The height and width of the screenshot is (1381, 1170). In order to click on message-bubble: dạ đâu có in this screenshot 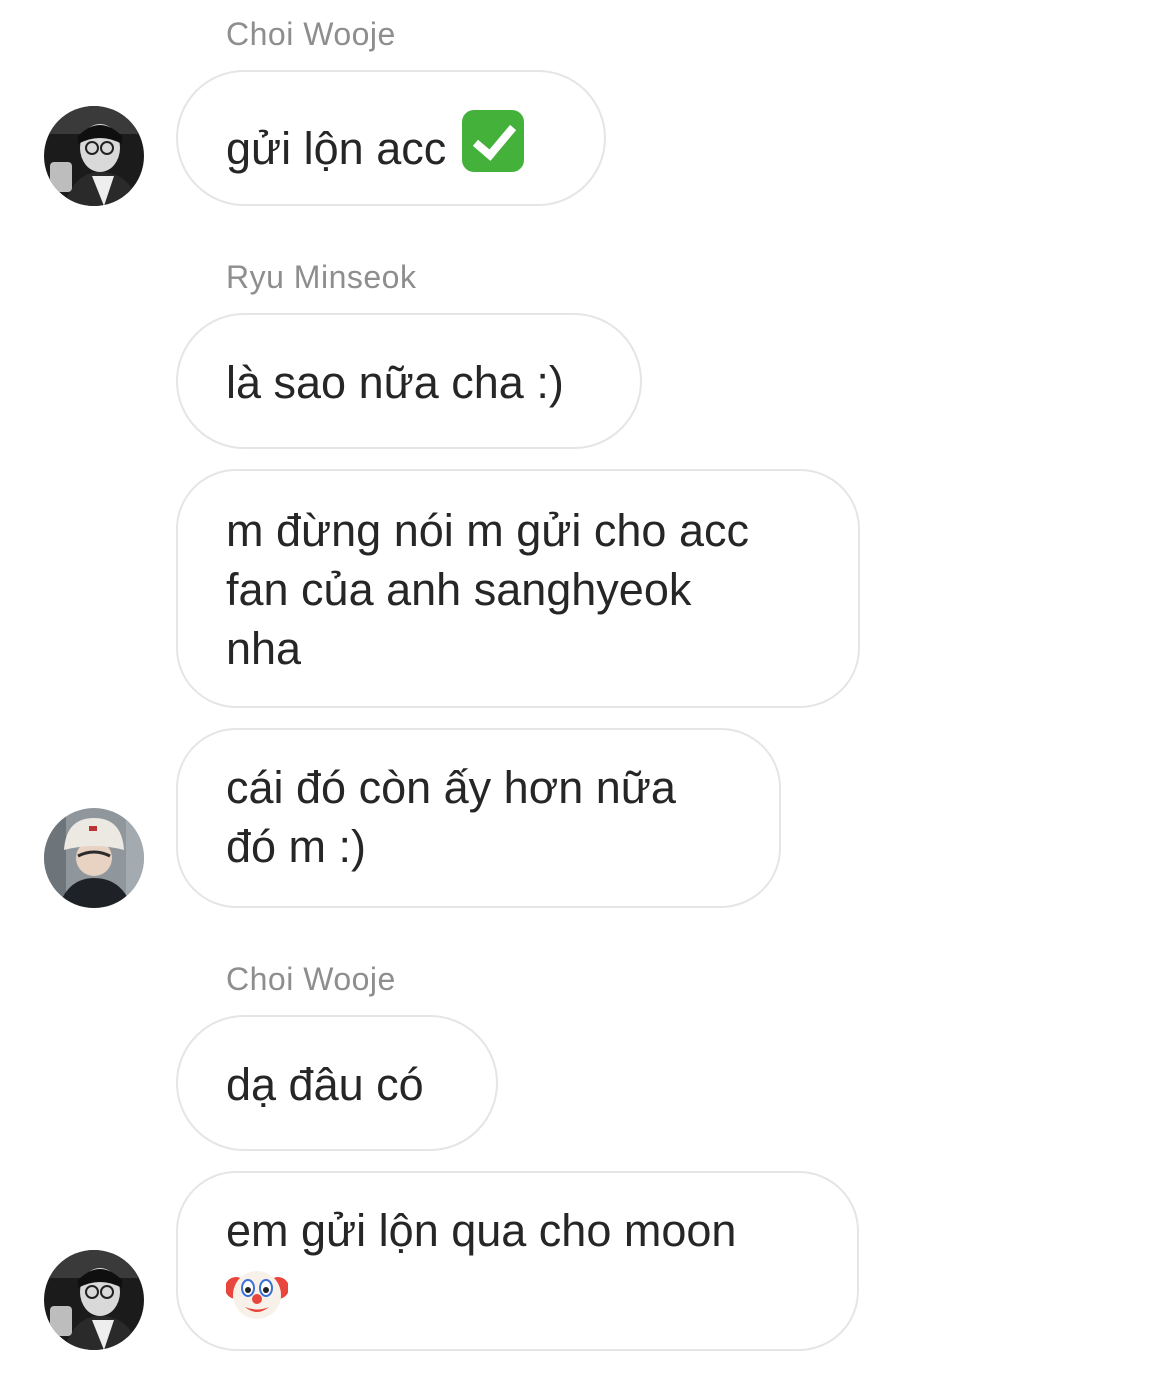, I will do `click(337, 1083)`.